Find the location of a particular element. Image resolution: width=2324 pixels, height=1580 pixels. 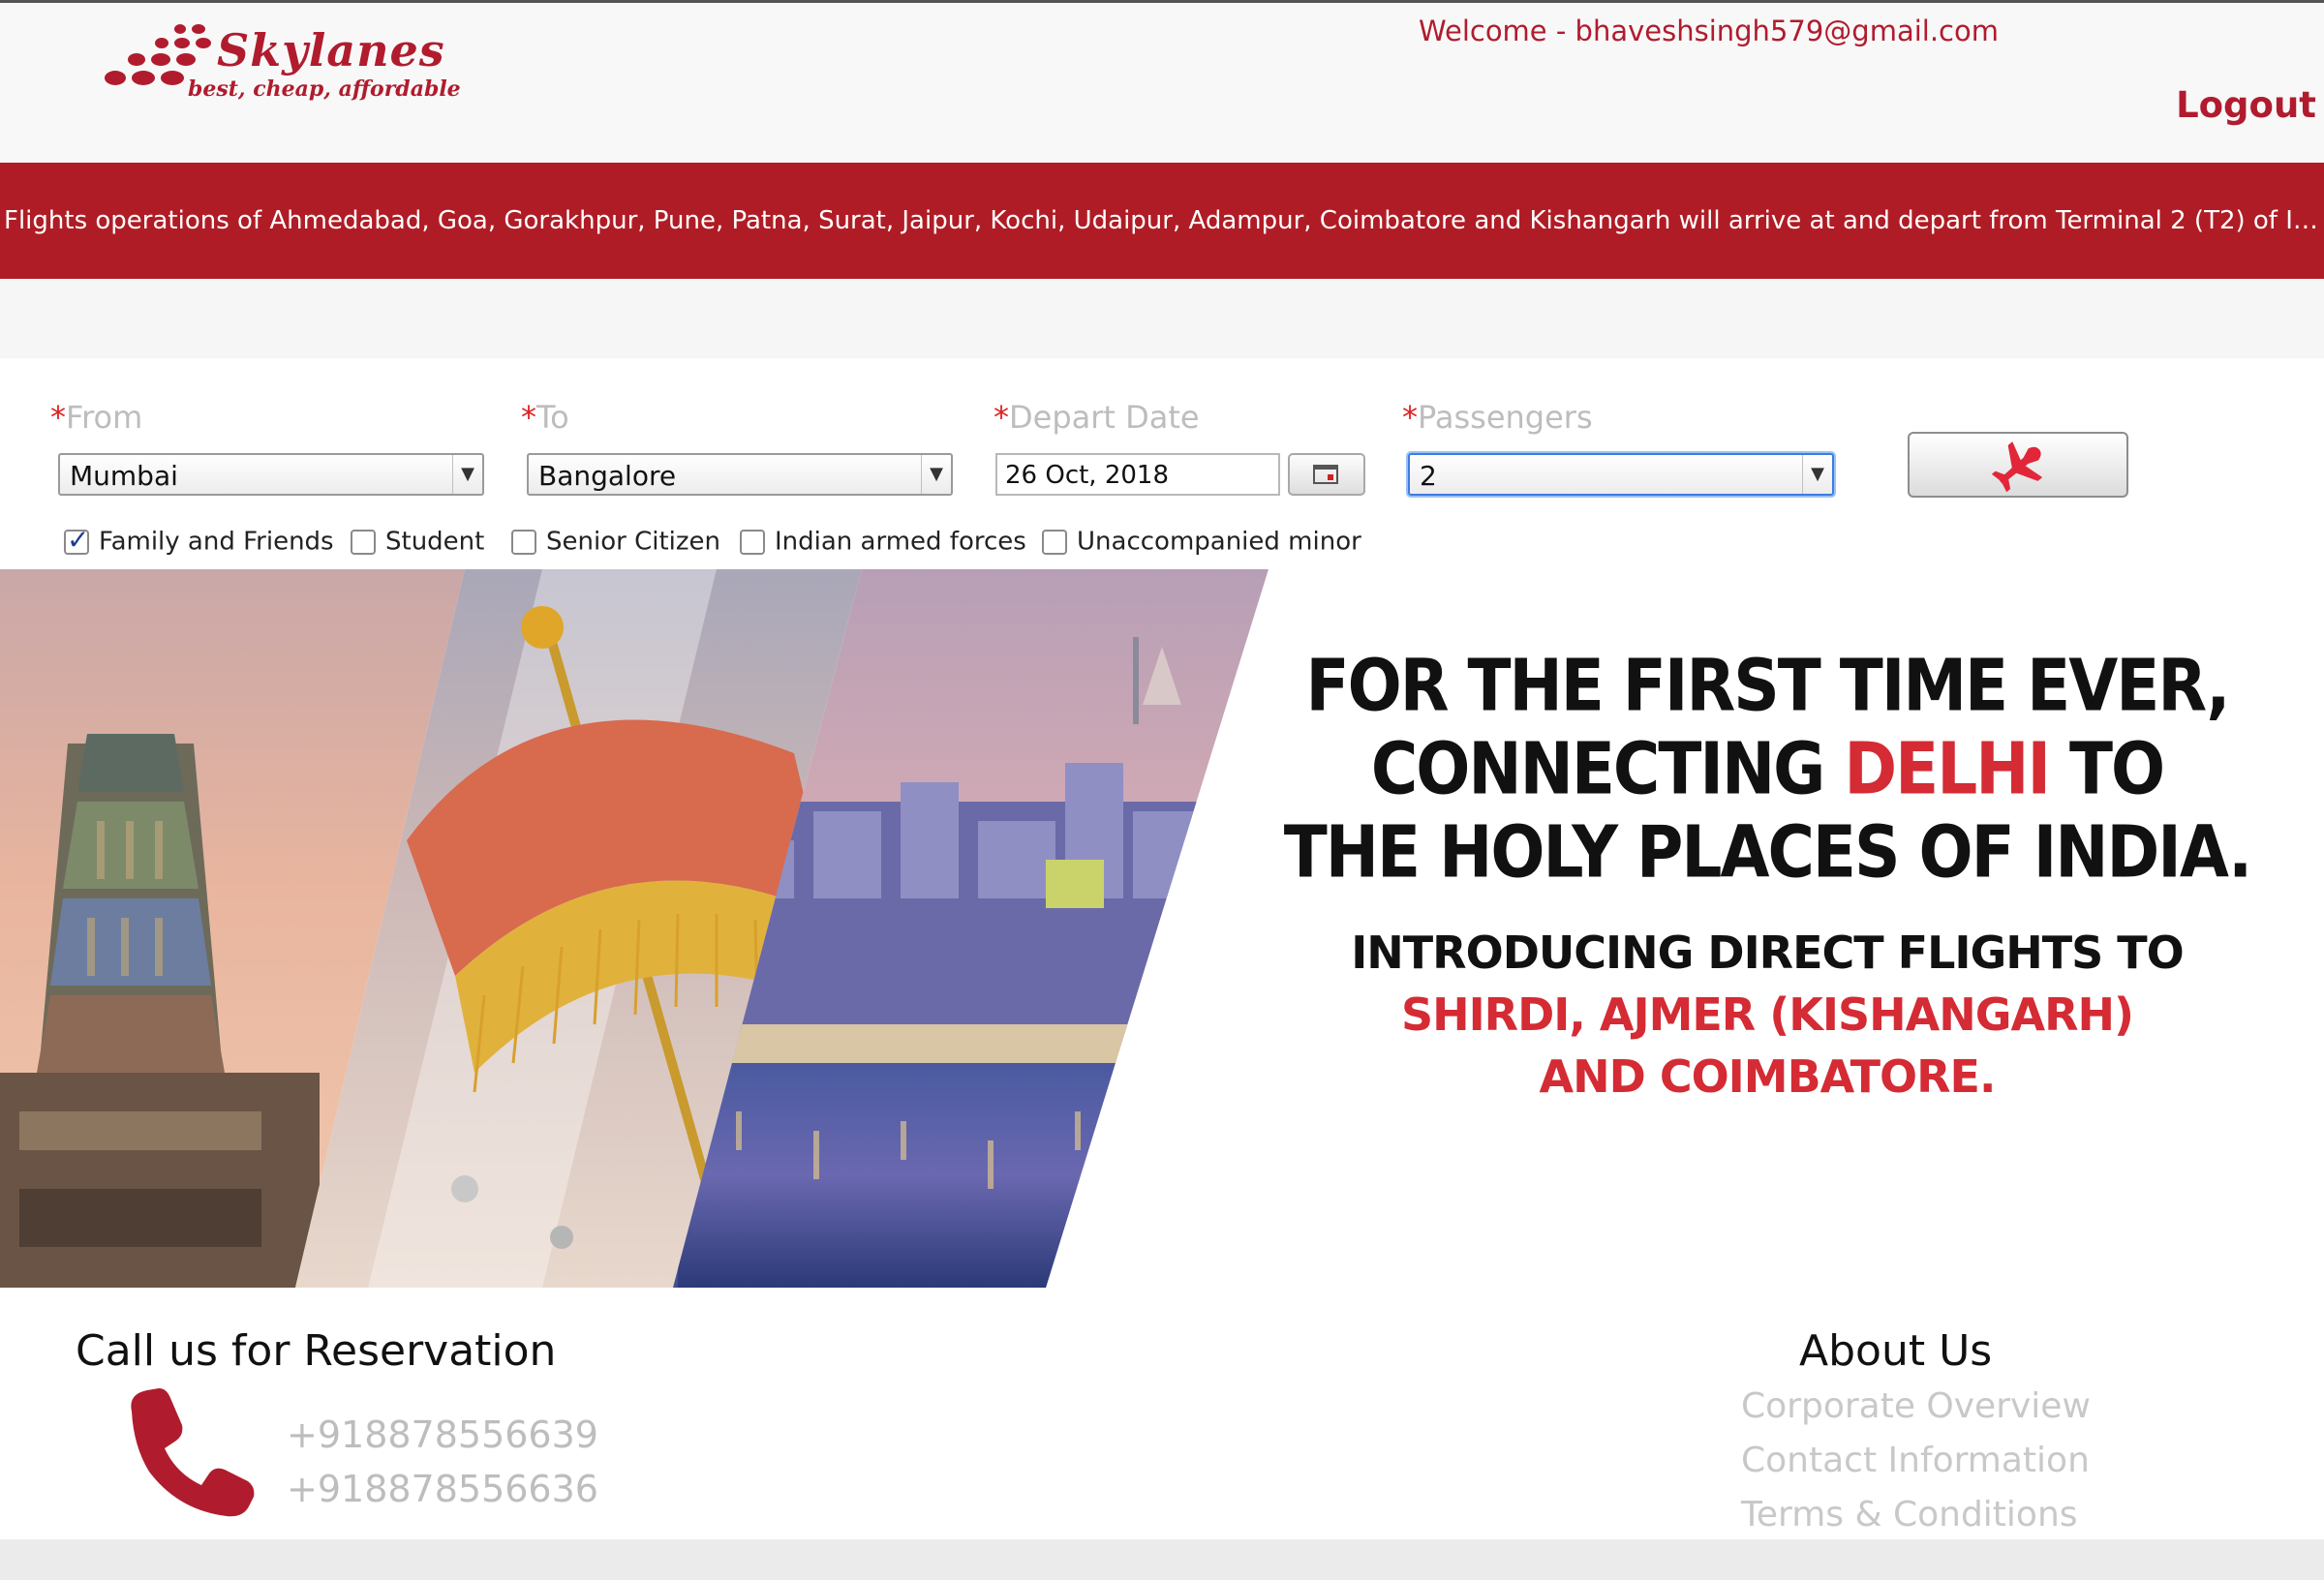

spacer-band is located at coordinates (1162, 318).